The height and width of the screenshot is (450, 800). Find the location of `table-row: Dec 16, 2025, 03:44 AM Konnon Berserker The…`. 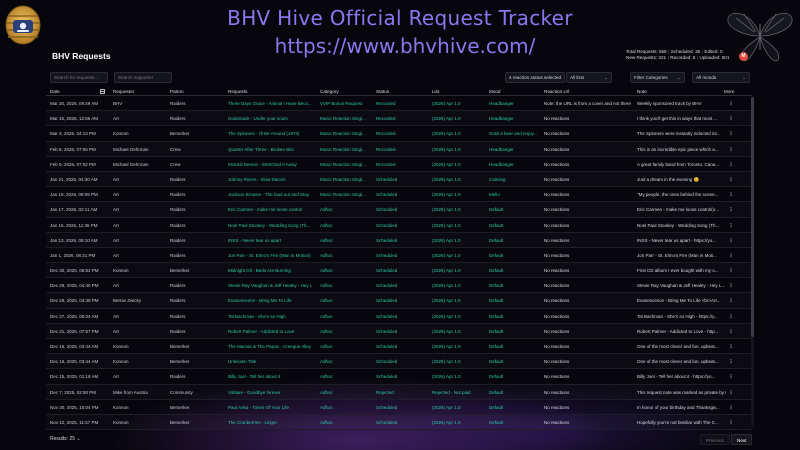

table-row: Dec 16, 2025, 03:44 AM Konnon Berserker The… is located at coordinates (399, 347).